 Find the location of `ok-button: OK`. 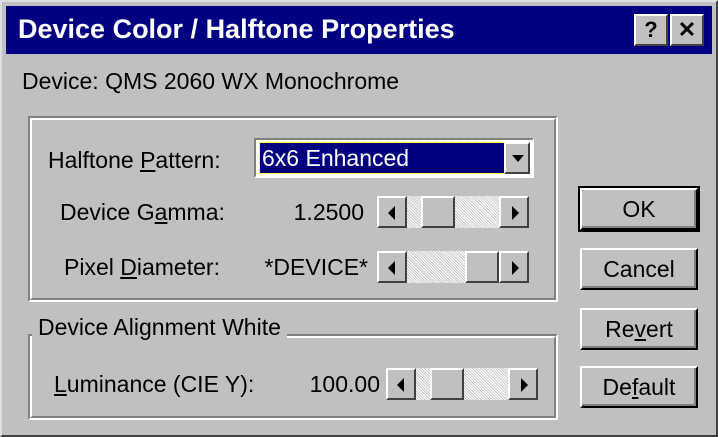

ok-button: OK is located at coordinates (639, 209).